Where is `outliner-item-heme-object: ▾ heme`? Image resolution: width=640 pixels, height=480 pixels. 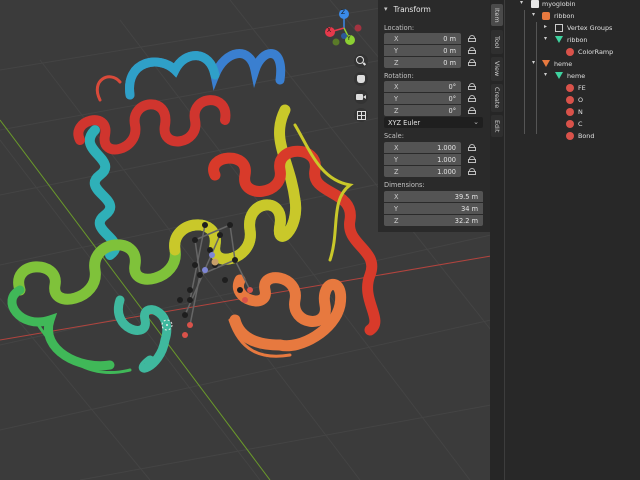
outliner-item-heme-object: ▾ heme is located at coordinates (572, 64).